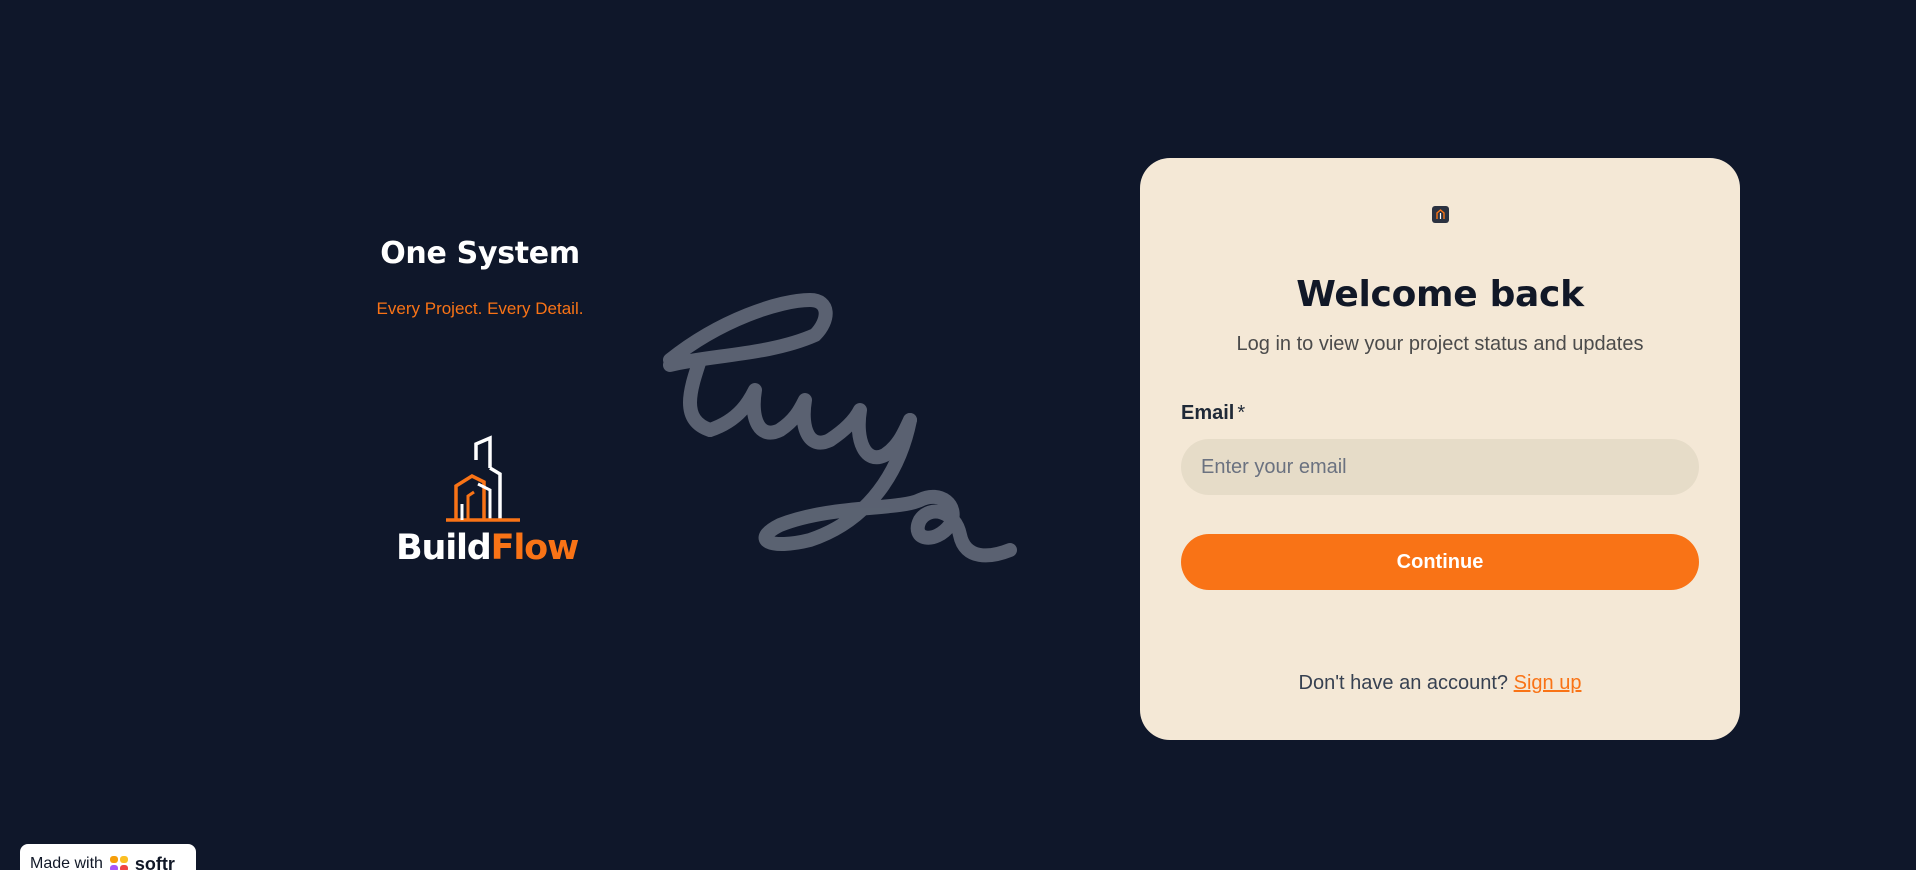 This screenshot has height=870, width=1916. Describe the element at coordinates (845, 485) in the screenshot. I see `handwritten-watermark` at that location.